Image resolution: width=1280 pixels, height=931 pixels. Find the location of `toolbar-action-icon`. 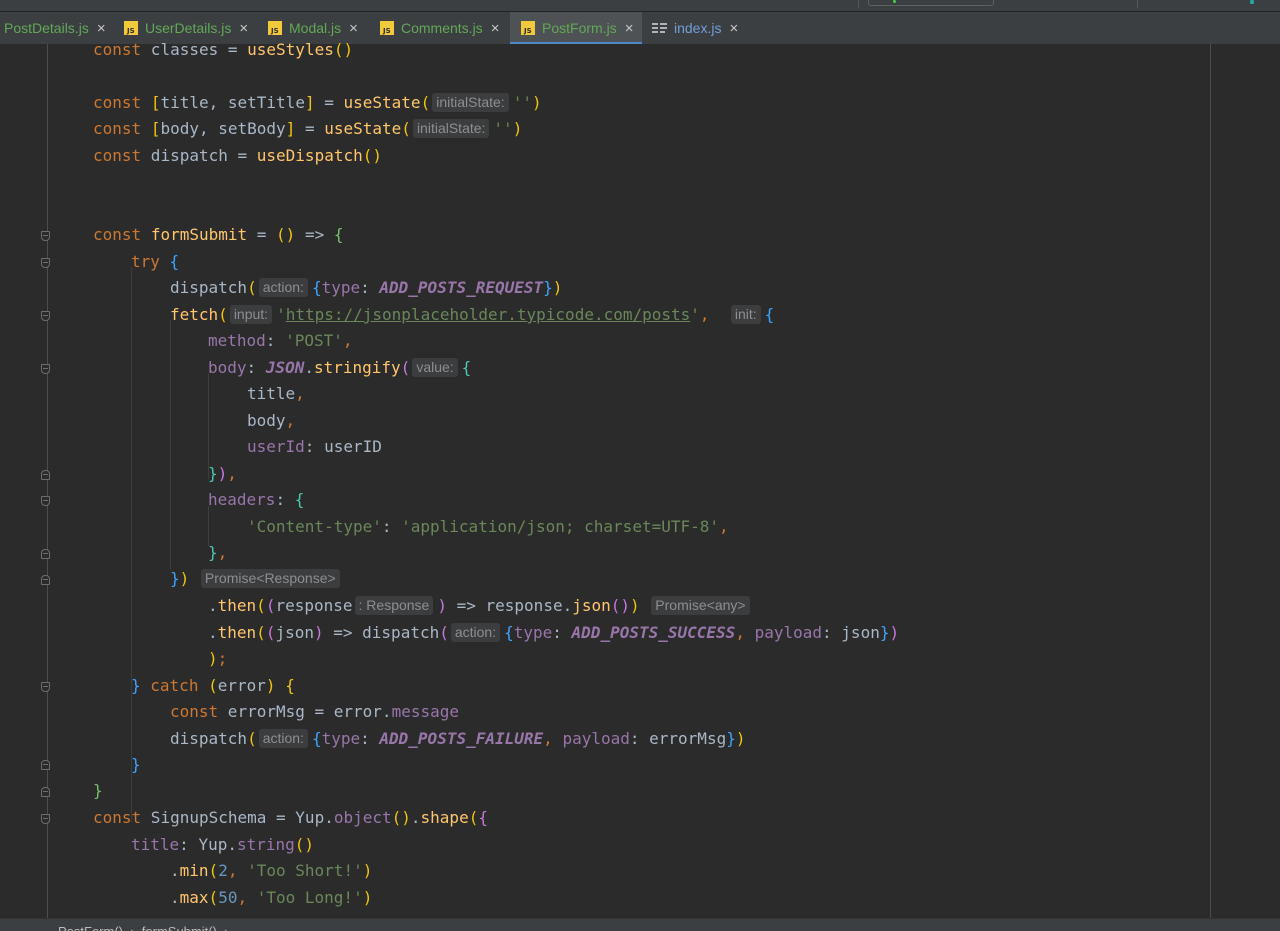

toolbar-action-icon is located at coordinates (1252, 2).